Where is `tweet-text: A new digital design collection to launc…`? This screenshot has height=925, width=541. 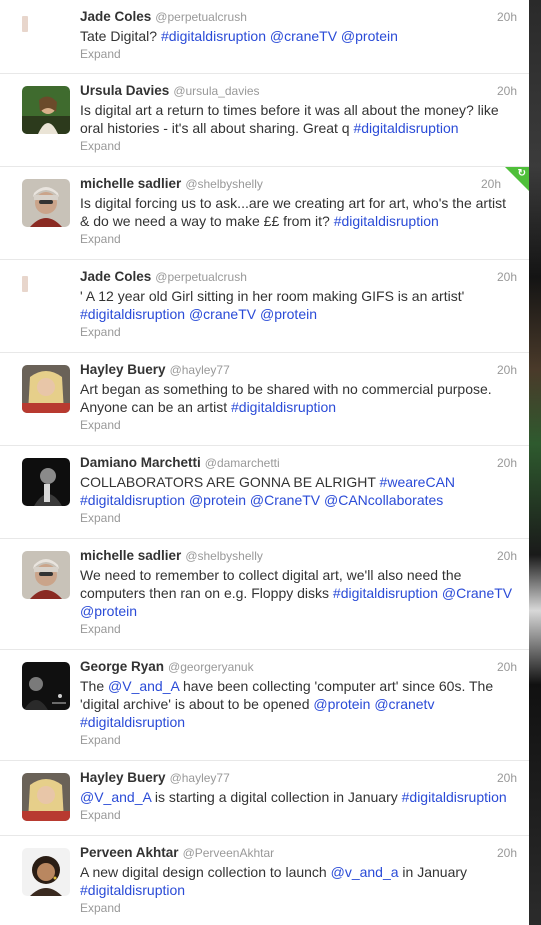 tweet-text: A new digital design collection to launc… is located at coordinates (297, 881).